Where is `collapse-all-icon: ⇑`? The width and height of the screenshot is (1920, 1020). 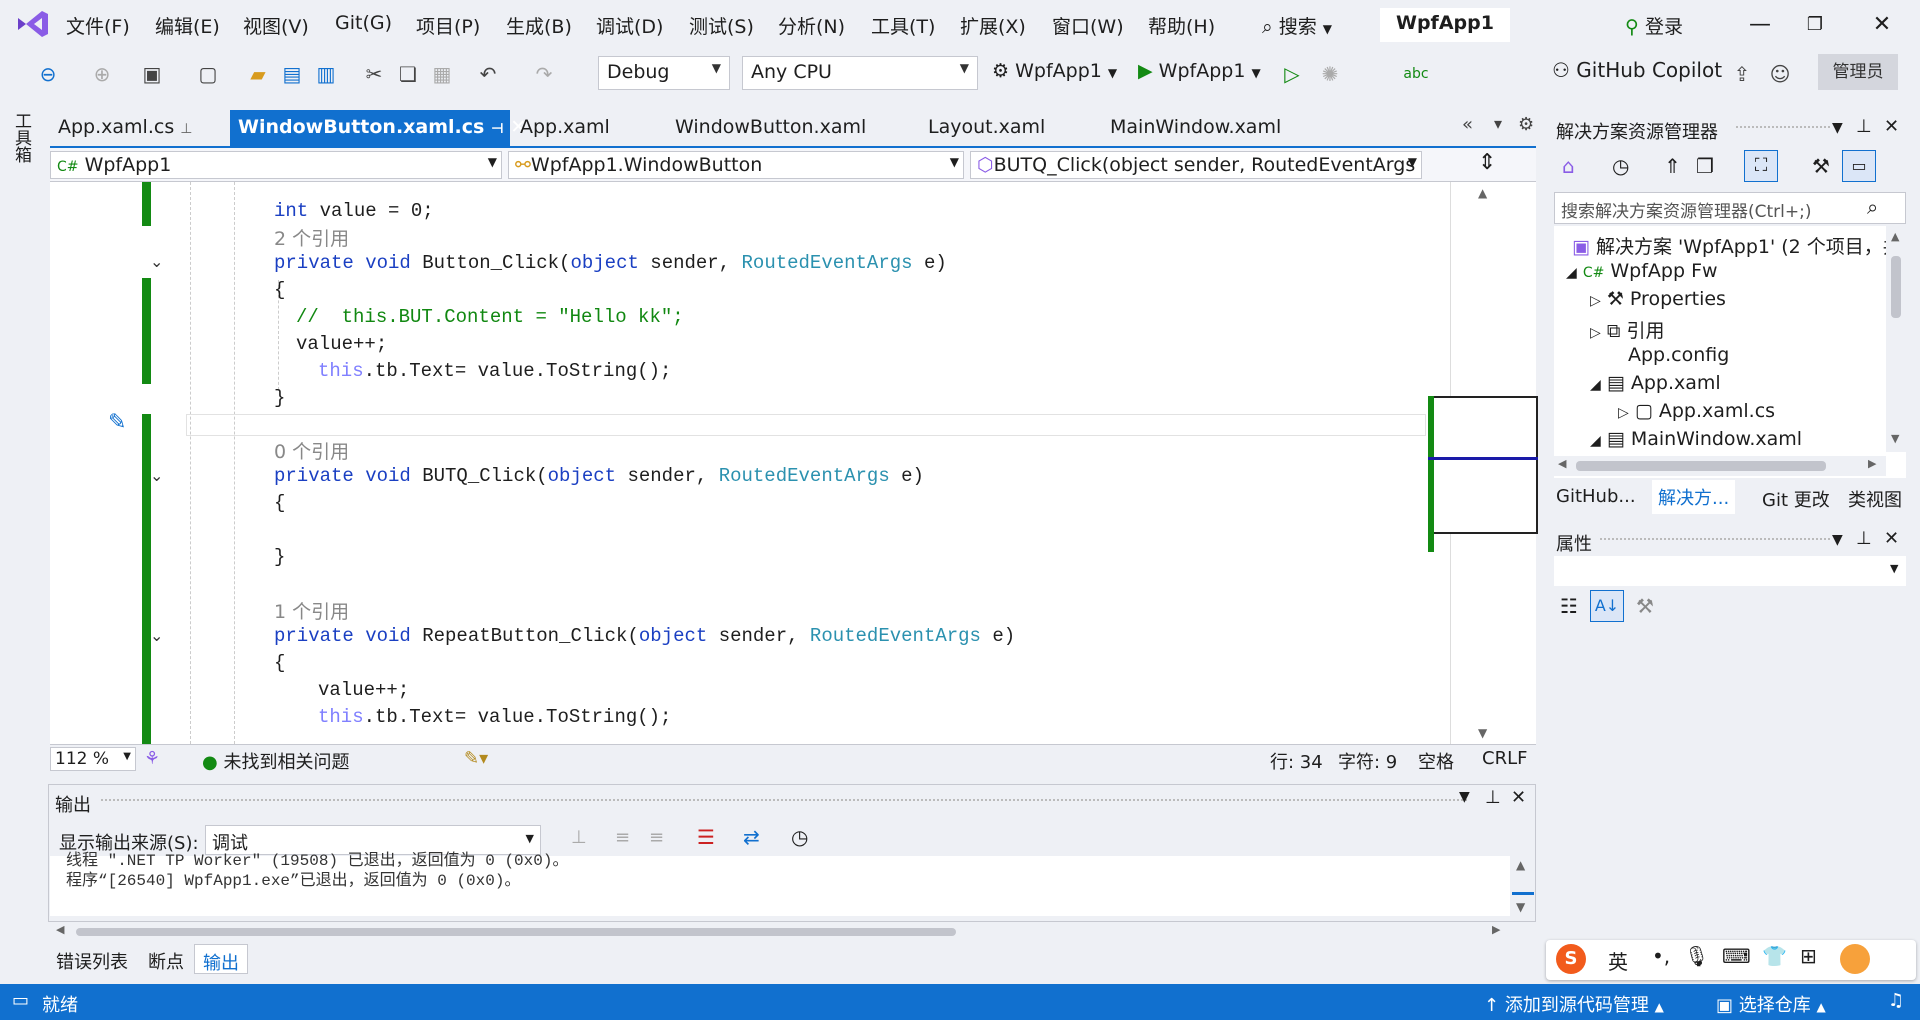
collapse-all-icon: ⇑ is located at coordinates (1672, 166).